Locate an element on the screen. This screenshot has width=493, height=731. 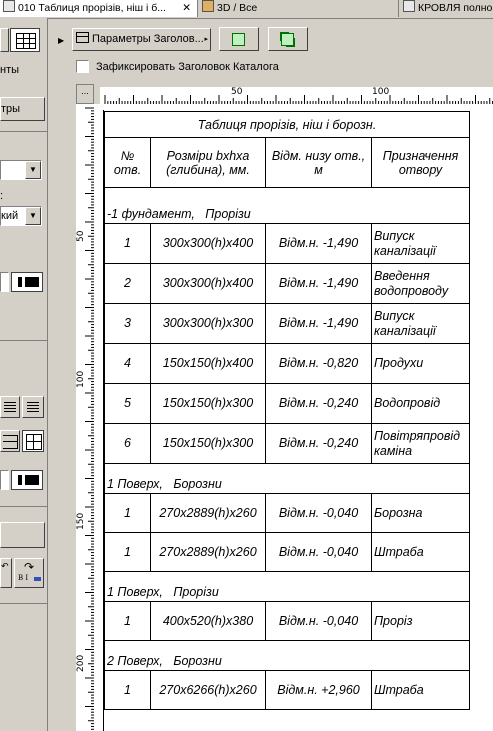
cell-purpose: Повітряпровід каміна is located at coordinates (420, 443).